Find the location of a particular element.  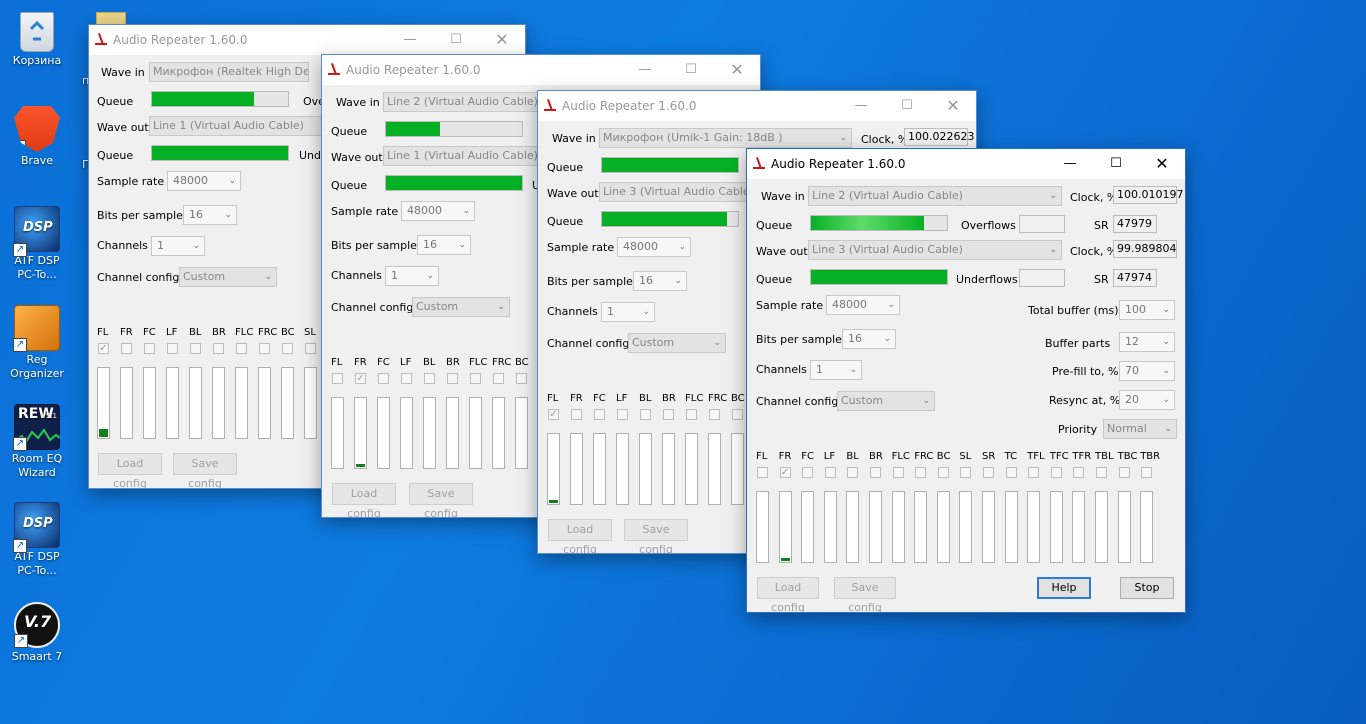

channel-checkbox-sr is located at coordinates (988, 472).